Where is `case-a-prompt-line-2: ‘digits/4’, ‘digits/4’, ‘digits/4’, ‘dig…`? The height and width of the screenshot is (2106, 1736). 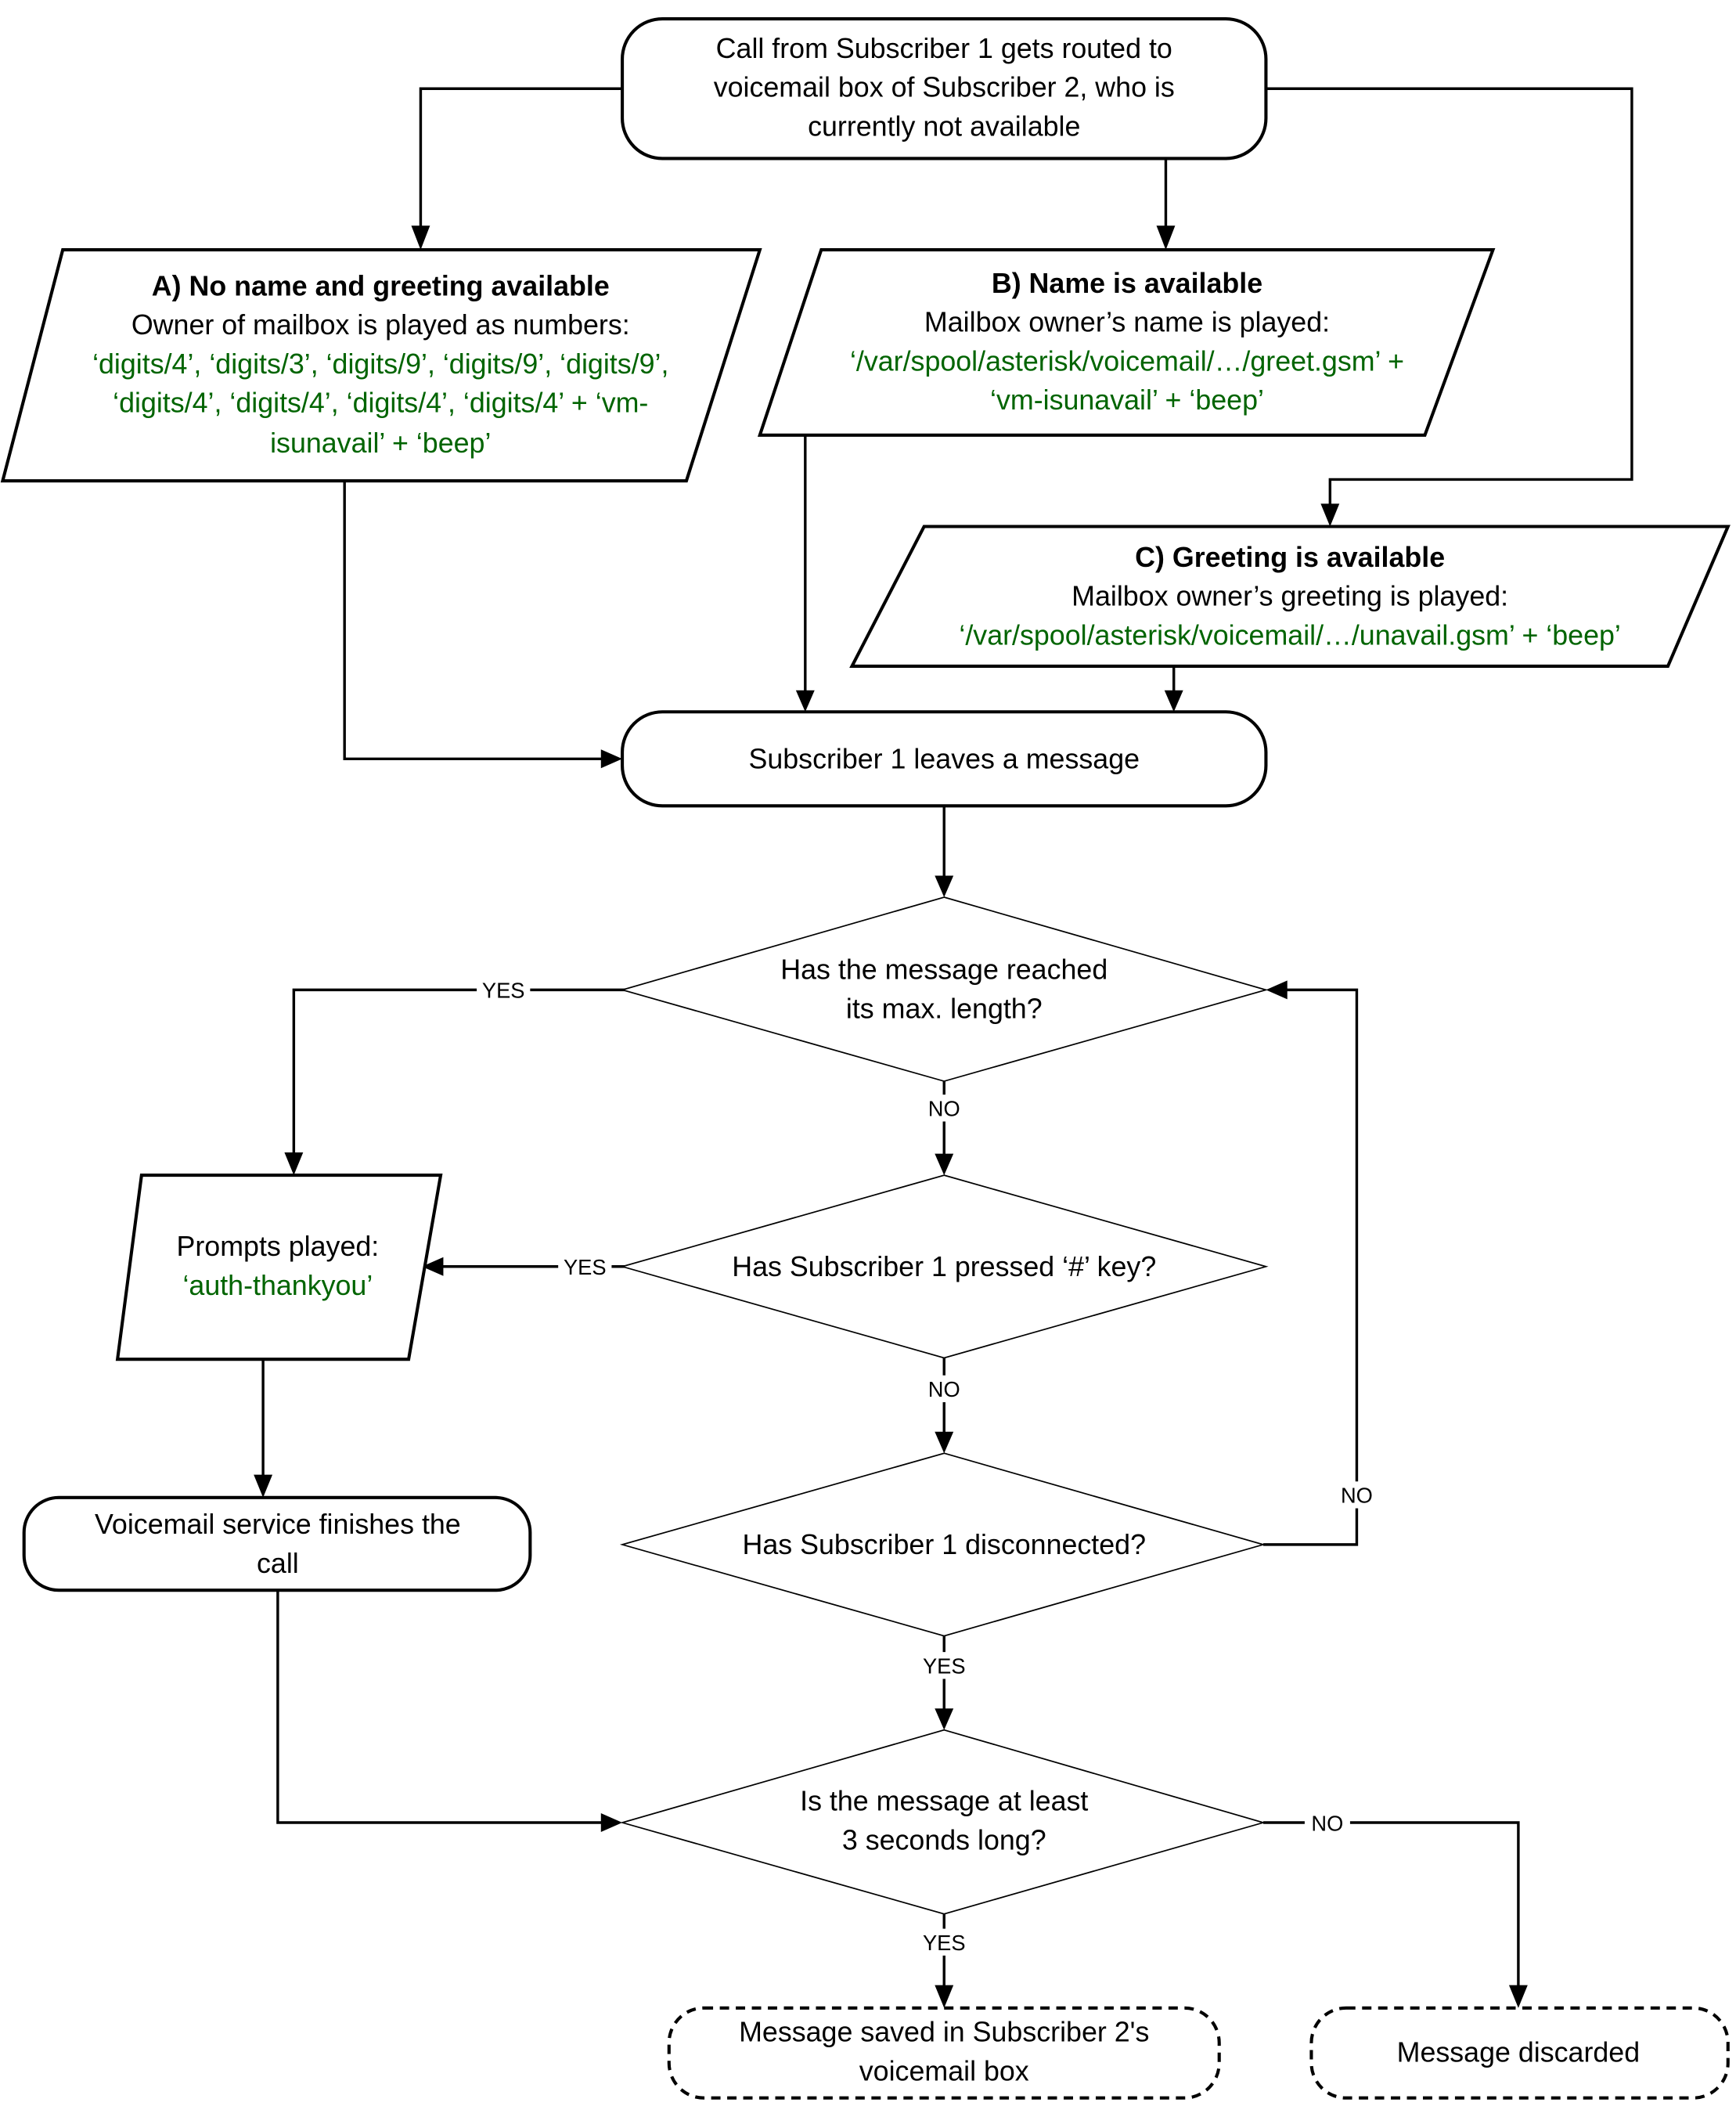
case-a-prompt-line-2: ‘digits/4’, ‘digits/4’, ‘digits/4’, ‘dig… is located at coordinates (380, 403).